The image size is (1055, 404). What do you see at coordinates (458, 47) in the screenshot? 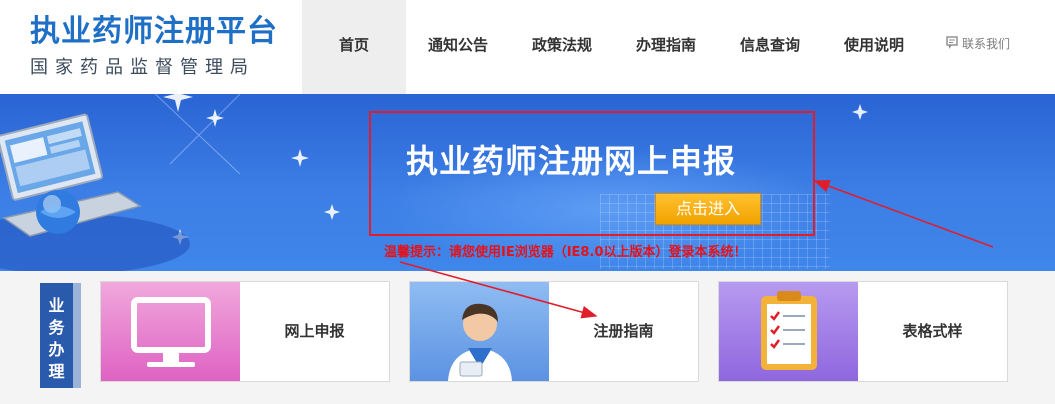
I see `nav-item-notices: 通知公告` at bounding box center [458, 47].